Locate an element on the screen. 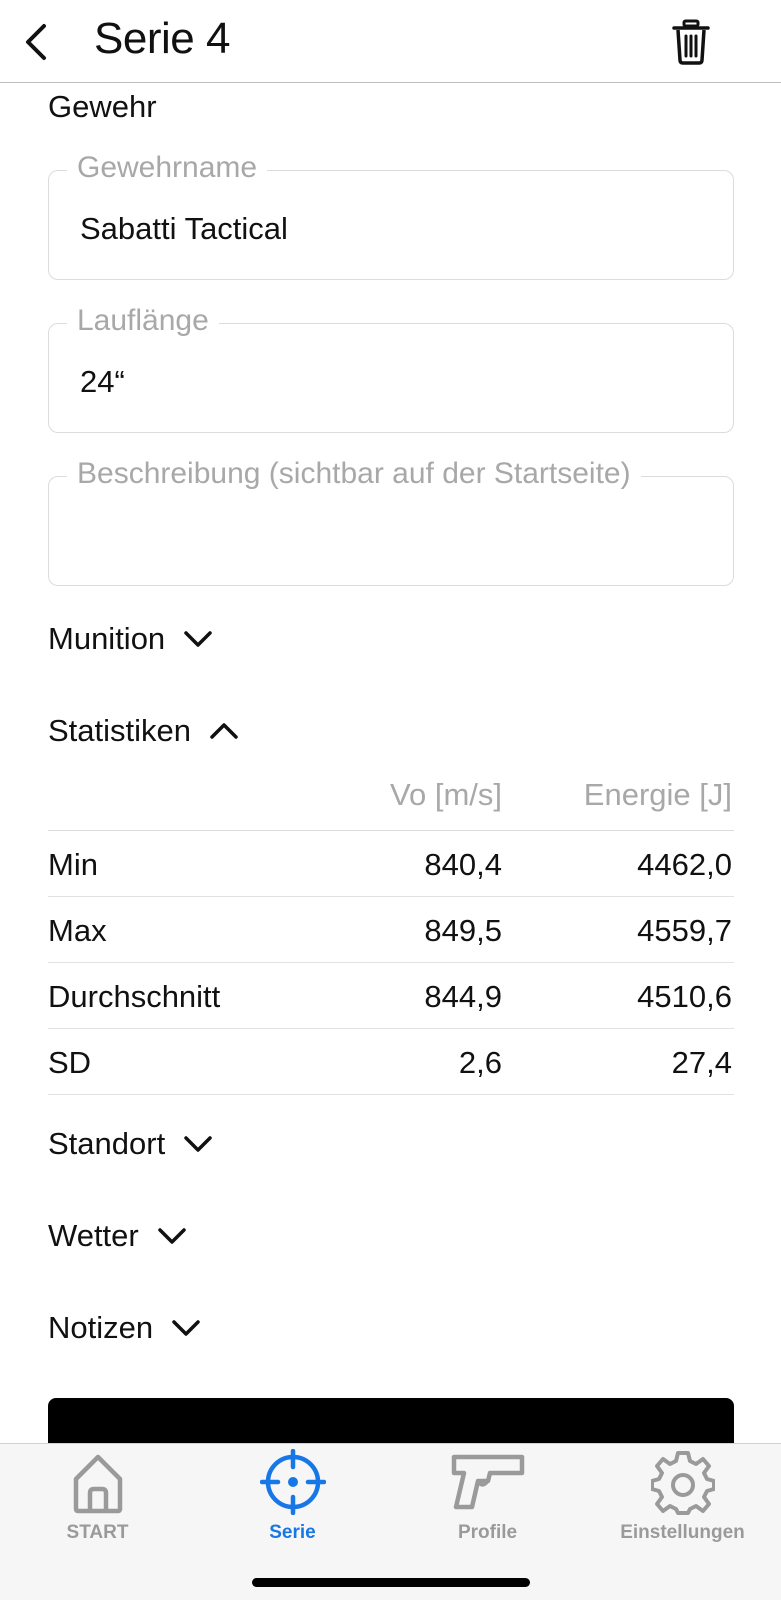 This screenshot has height=1600, width=781. notizen-toggle: Notizen is located at coordinates (124, 1328).